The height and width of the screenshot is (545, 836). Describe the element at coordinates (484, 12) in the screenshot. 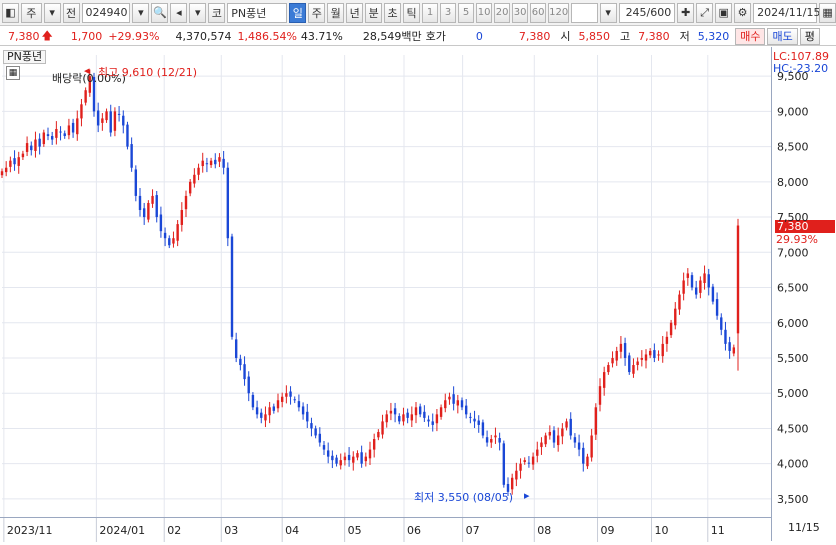

I see `interval-10: 10` at that location.